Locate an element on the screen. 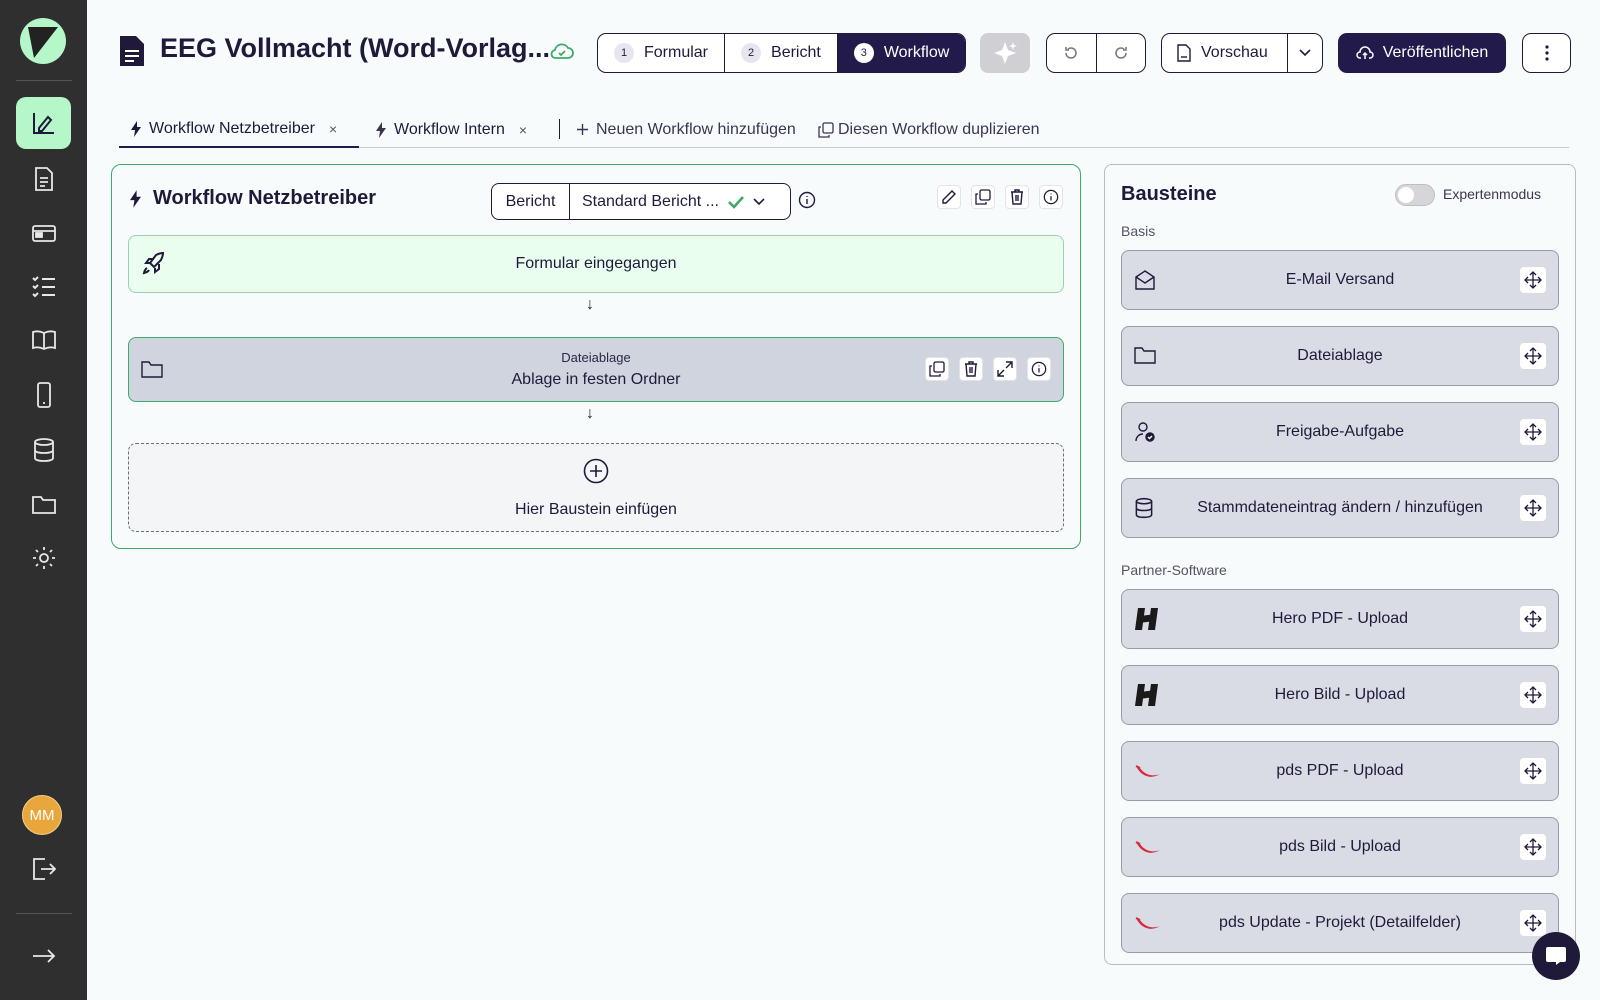  trigger-node-label: Formular eingegangen is located at coordinates (596, 263).